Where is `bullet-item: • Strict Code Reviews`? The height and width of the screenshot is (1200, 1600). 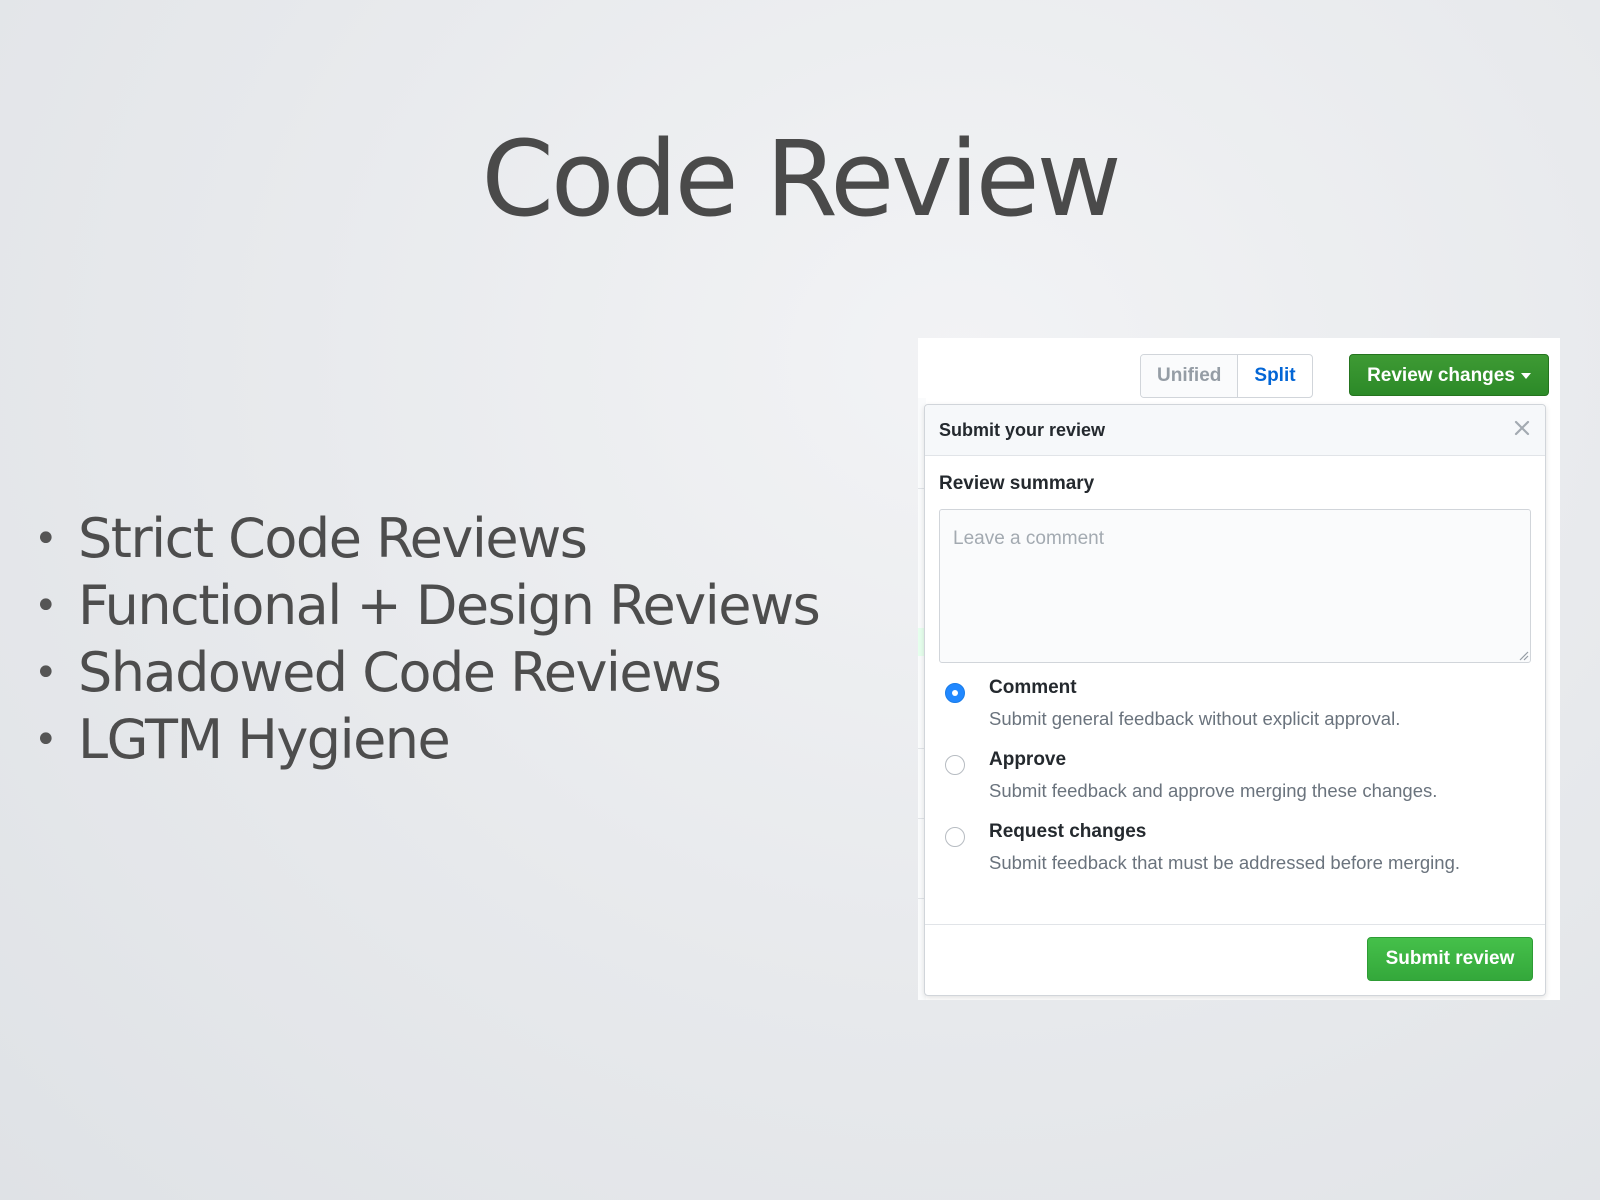
bullet-item: • Strict Code Reviews is located at coordinates (424, 541).